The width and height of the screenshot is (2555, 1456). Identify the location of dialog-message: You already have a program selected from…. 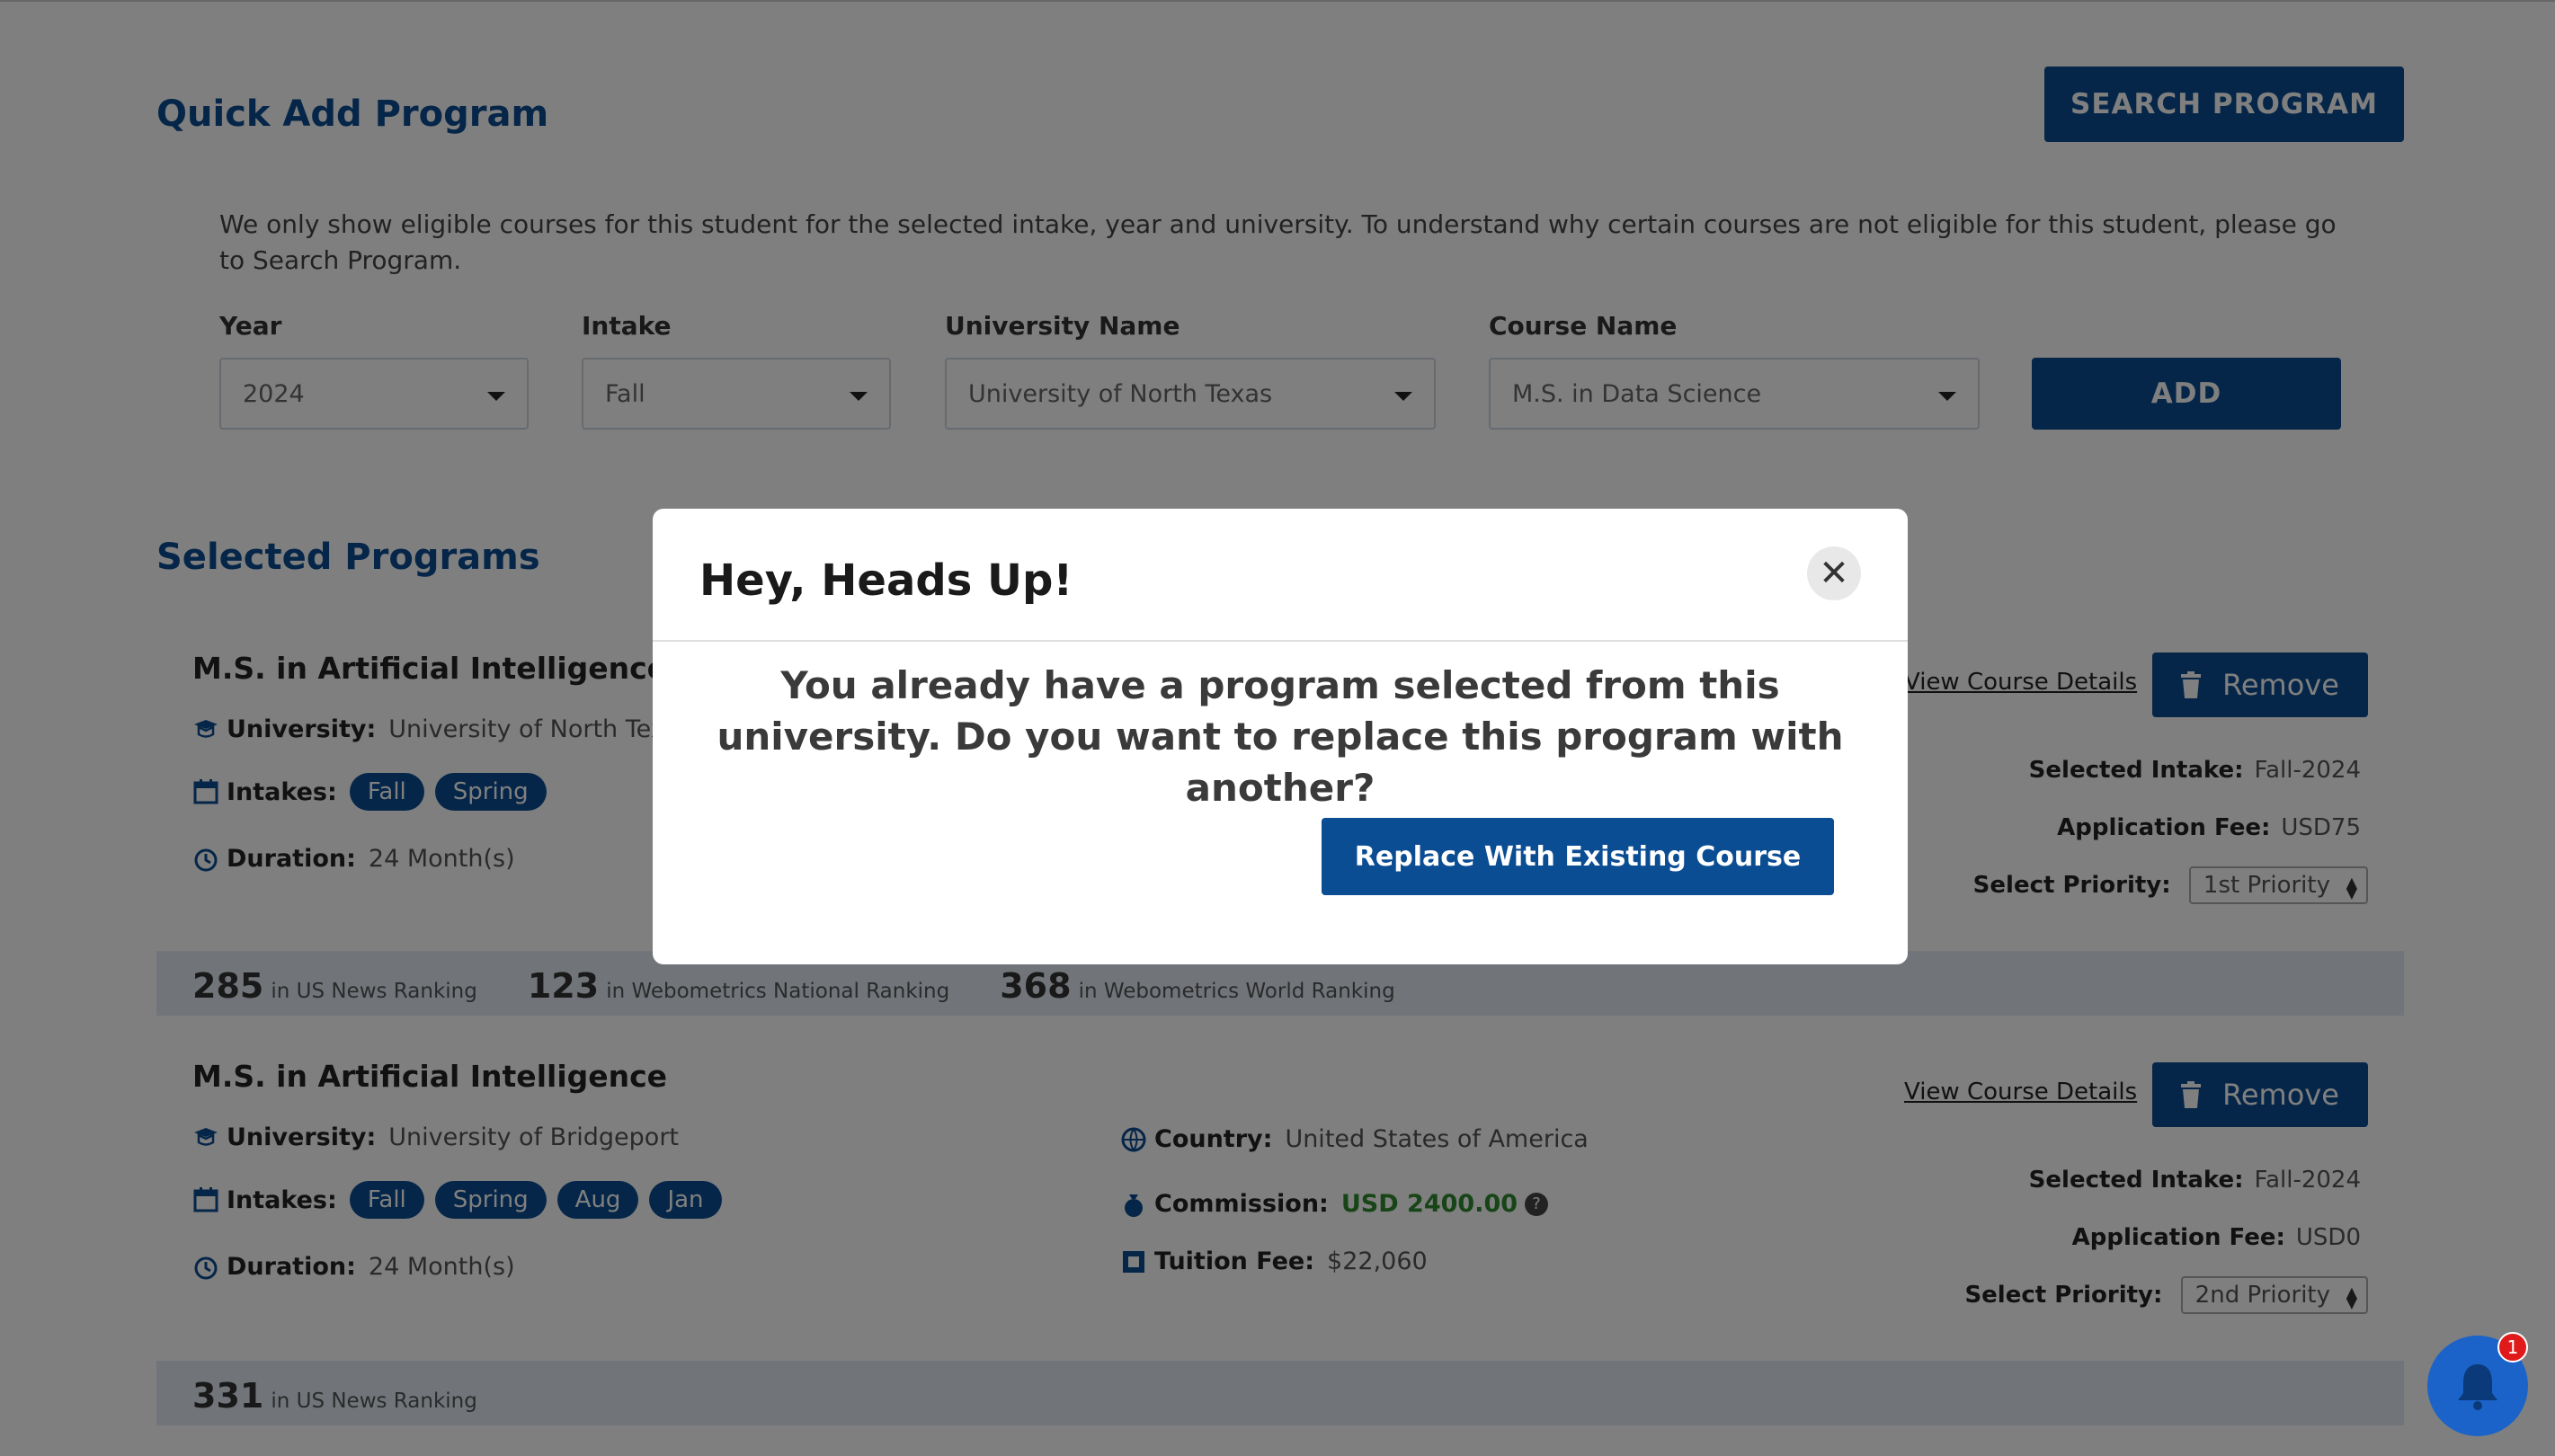
(1280, 737).